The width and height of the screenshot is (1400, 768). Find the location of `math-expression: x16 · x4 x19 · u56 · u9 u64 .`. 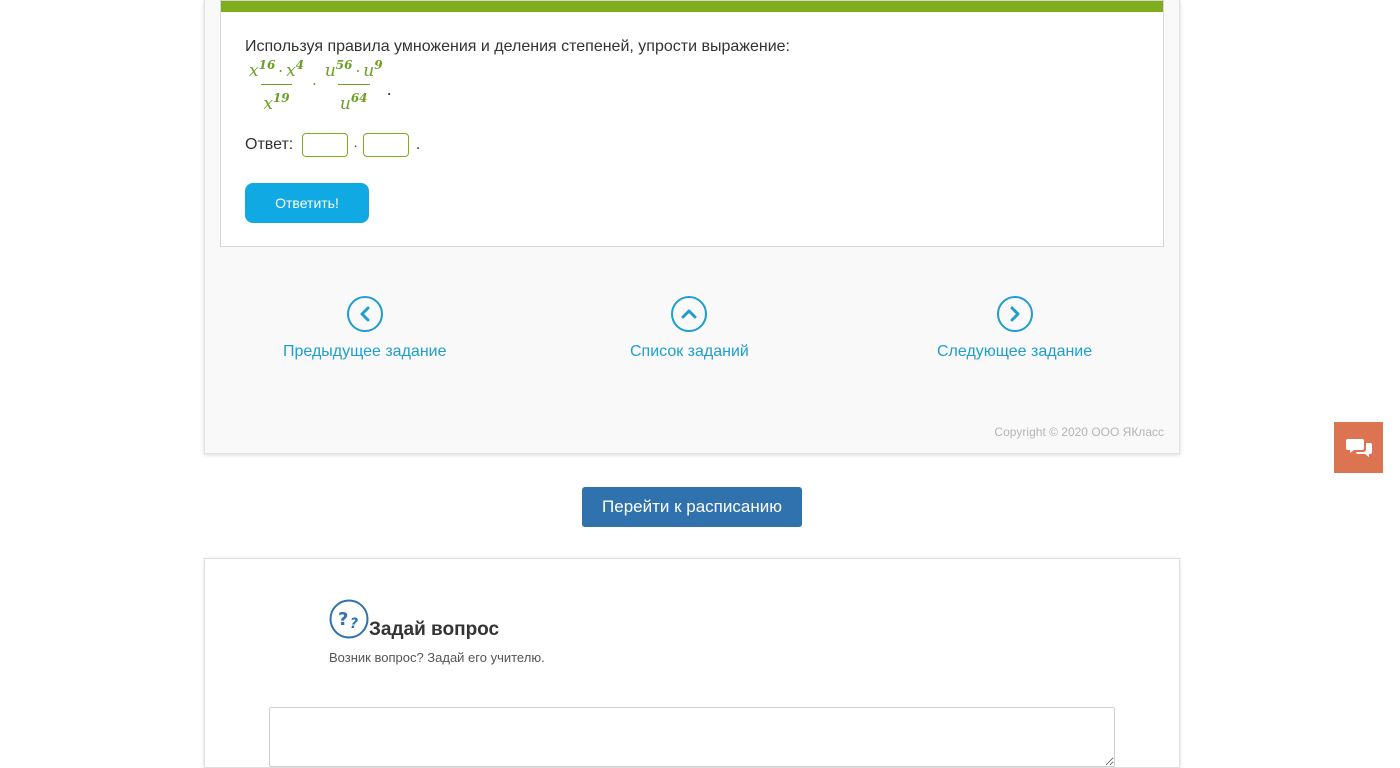

math-expression: x16 · x4 x19 · u56 · u9 u64 . is located at coordinates (319, 85).